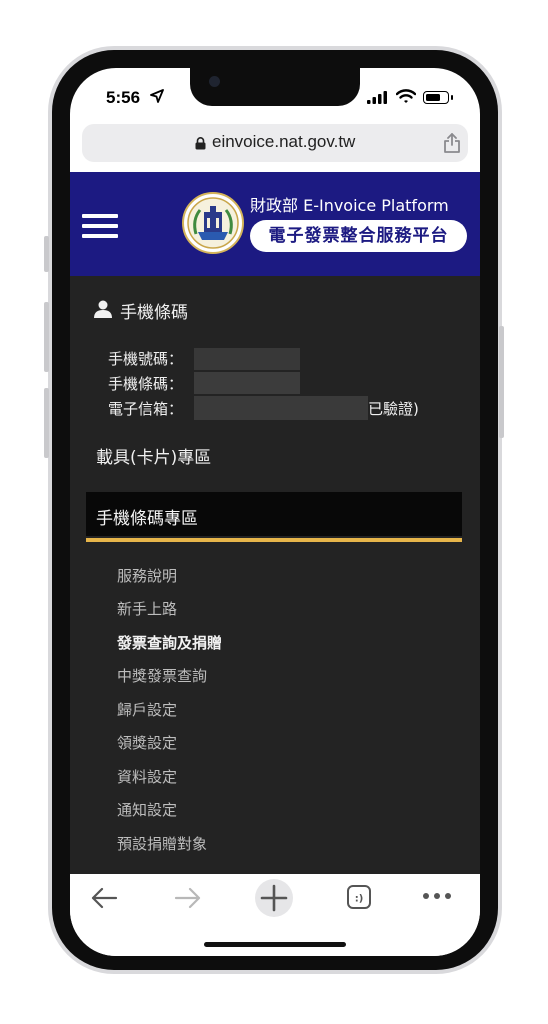  I want to click on section-accent-bar, so click(274, 540).